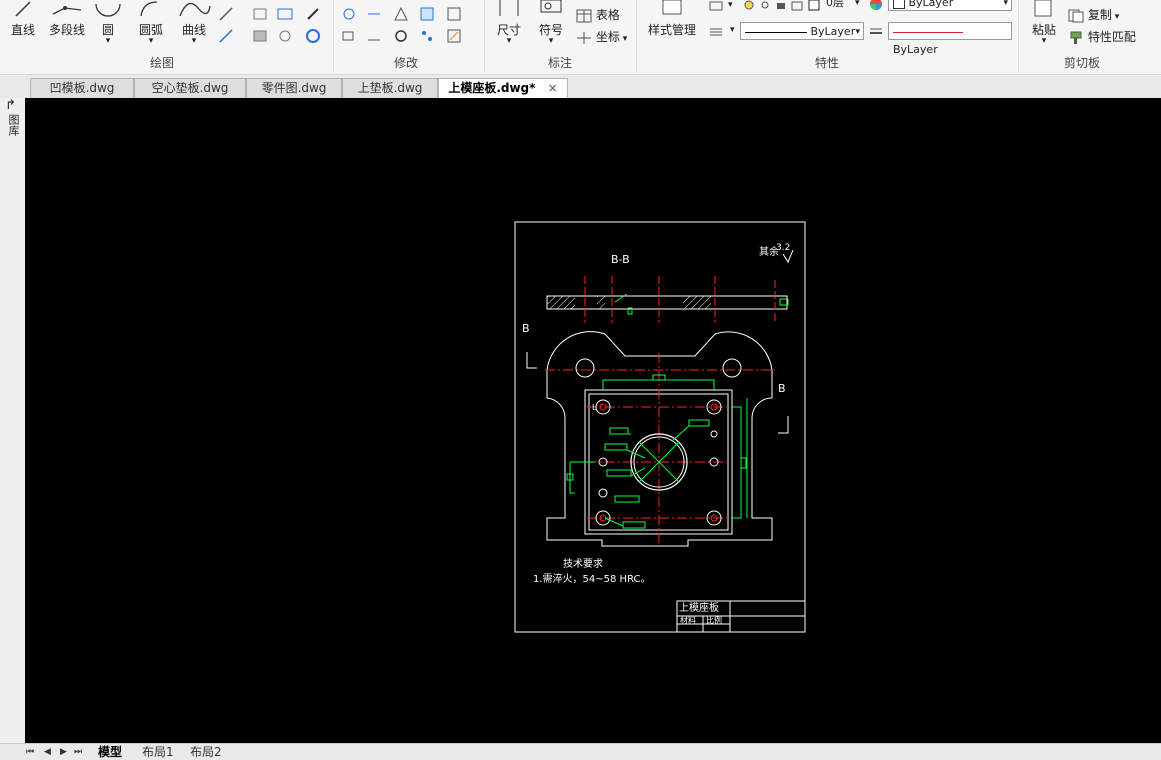  Describe the element at coordinates (950, 39) in the screenshot. I see `lineweight-select: ByLayer` at that location.